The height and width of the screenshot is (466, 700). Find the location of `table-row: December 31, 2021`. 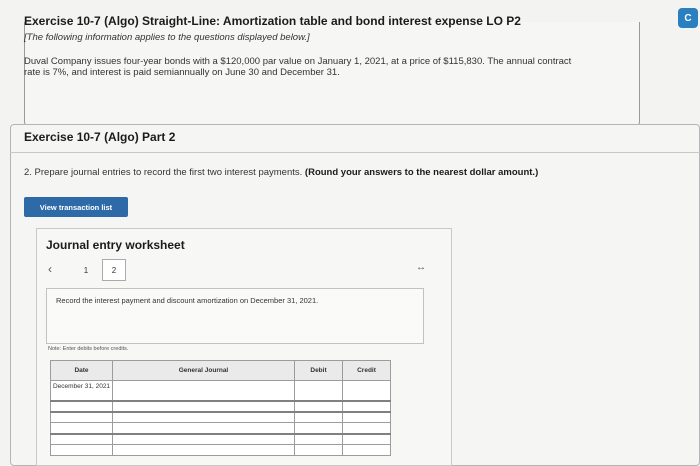

table-row: December 31, 2021 is located at coordinates (220, 391).